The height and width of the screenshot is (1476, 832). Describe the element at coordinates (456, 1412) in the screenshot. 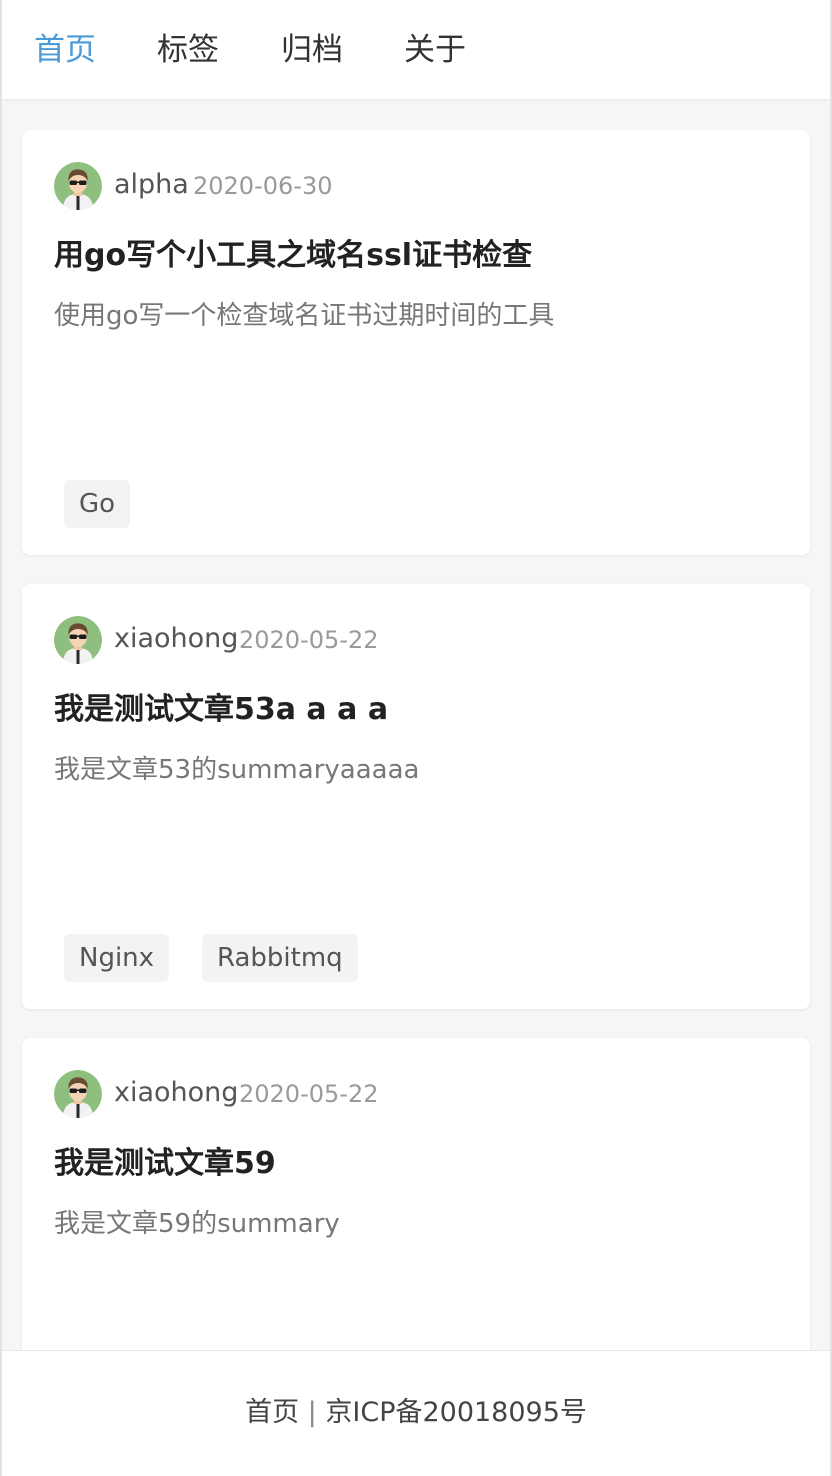

I see `footer-icp-link: 京ICP备20018095号` at that location.